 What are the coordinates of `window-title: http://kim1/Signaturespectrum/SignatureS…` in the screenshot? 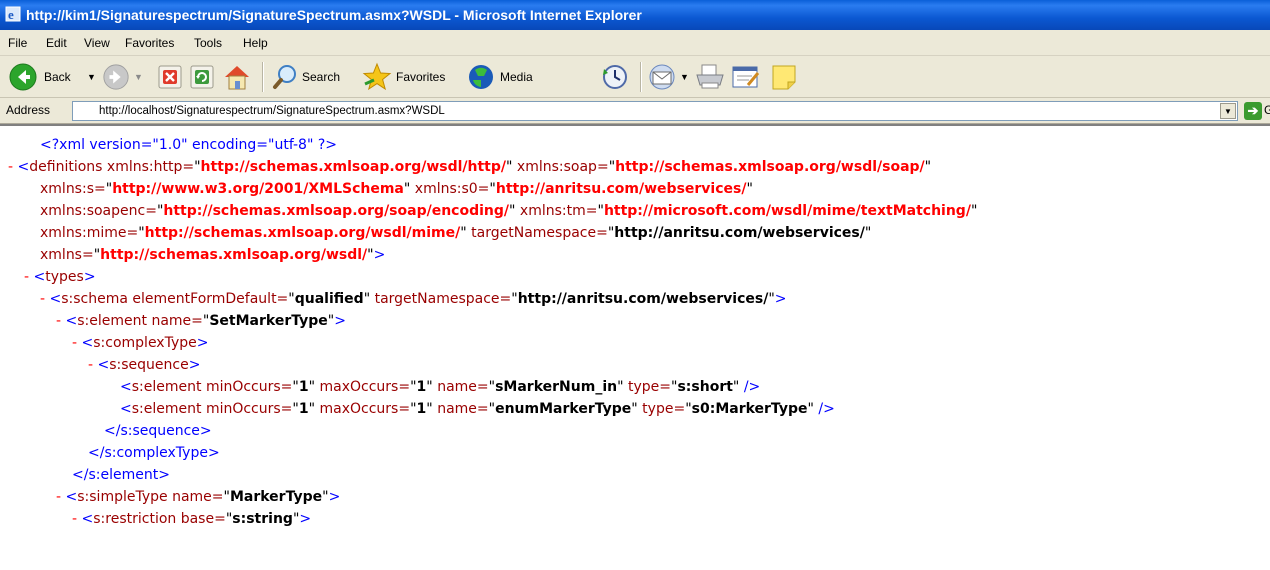 It's located at (334, 15).